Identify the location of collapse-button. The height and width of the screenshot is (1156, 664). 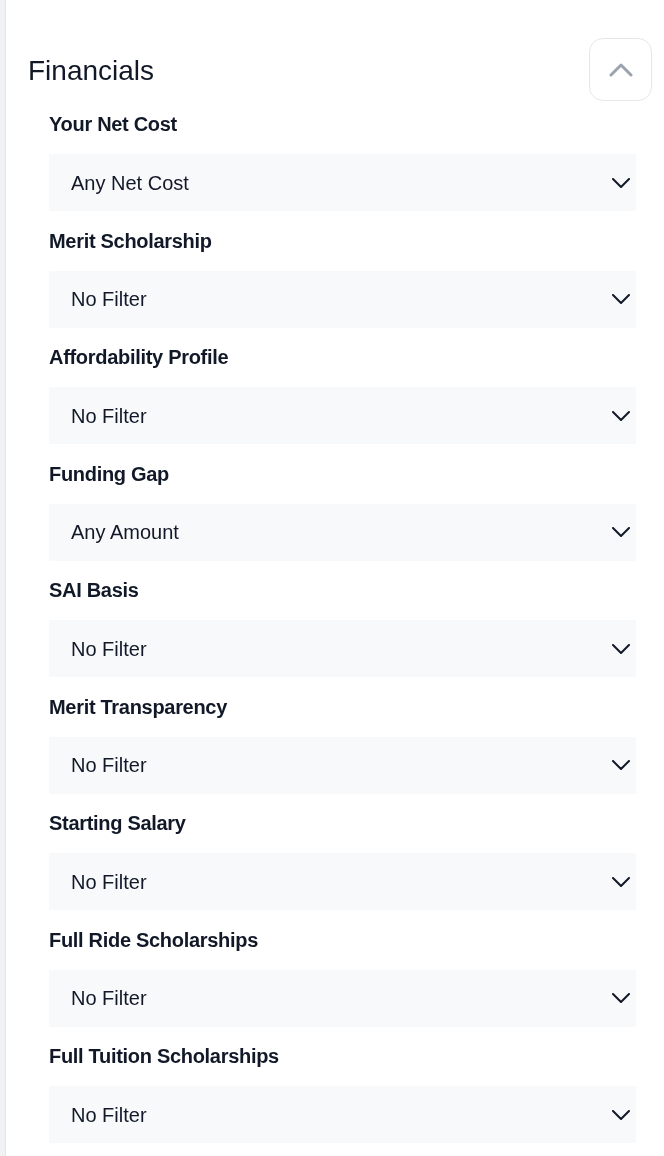
(620, 69).